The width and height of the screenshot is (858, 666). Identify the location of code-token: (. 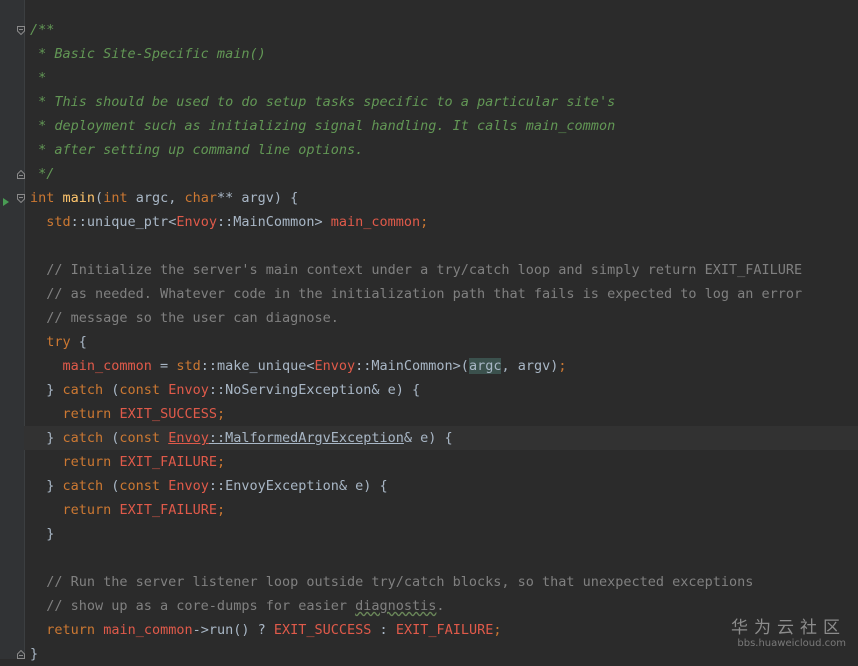
(111, 486).